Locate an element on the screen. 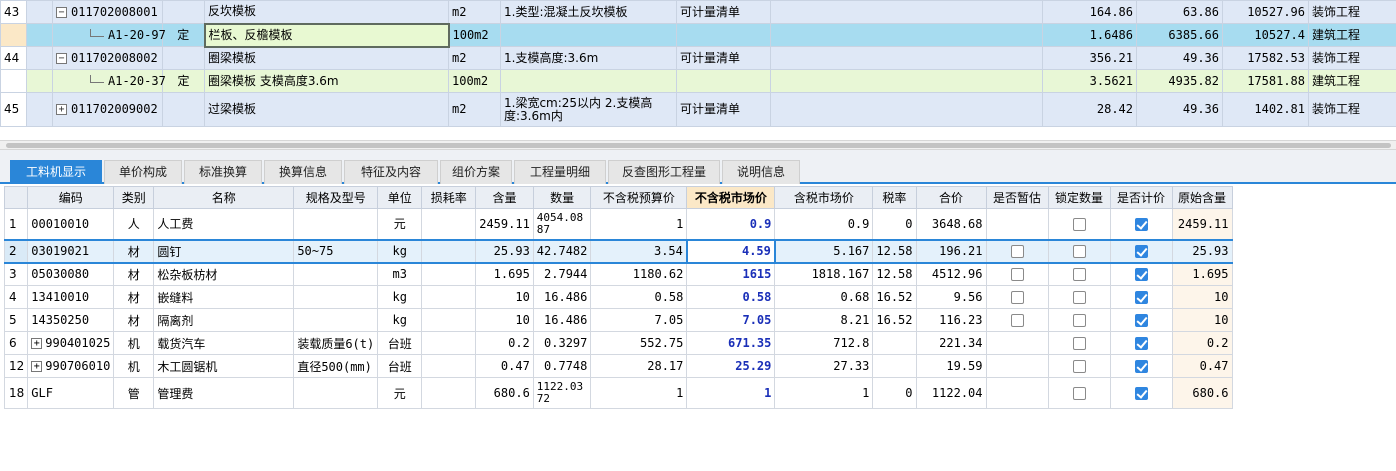 This screenshot has width=1396, height=471. market-price-excl-tax: 25.29 is located at coordinates (731, 366).